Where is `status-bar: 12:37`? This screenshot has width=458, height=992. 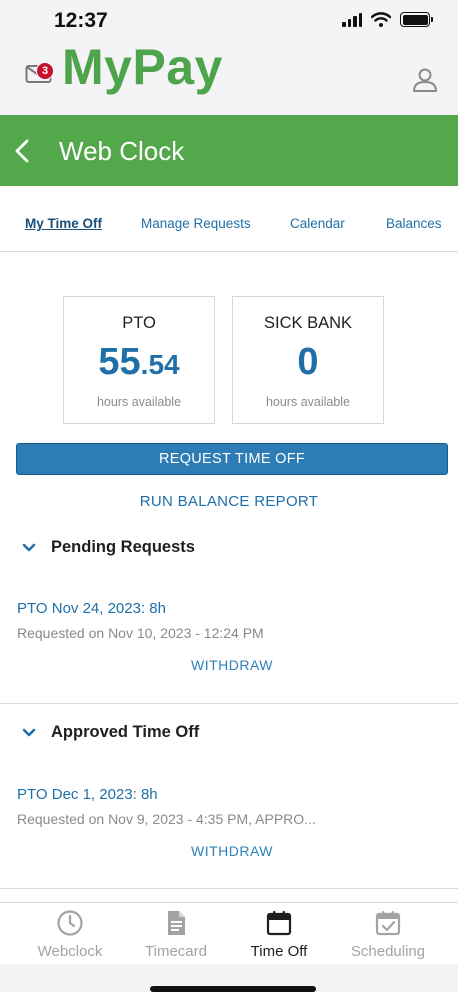 status-bar: 12:37 is located at coordinates (229, 20).